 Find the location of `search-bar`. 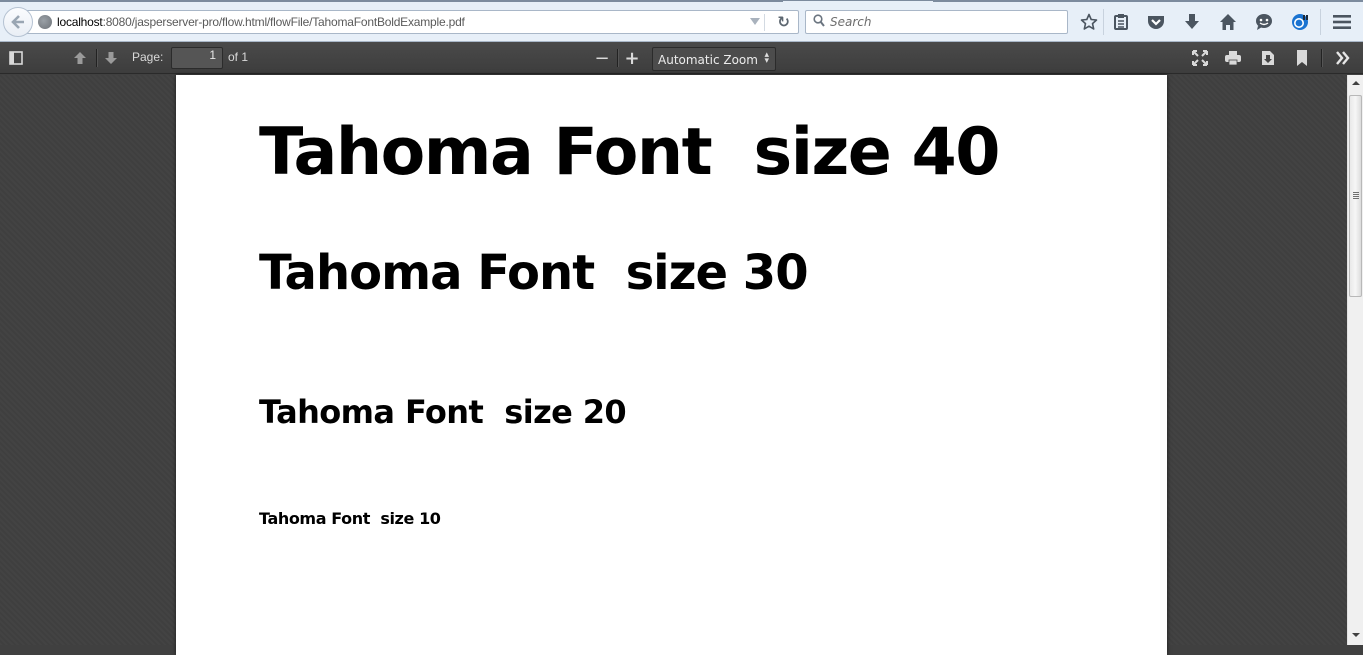

search-bar is located at coordinates (936, 22).